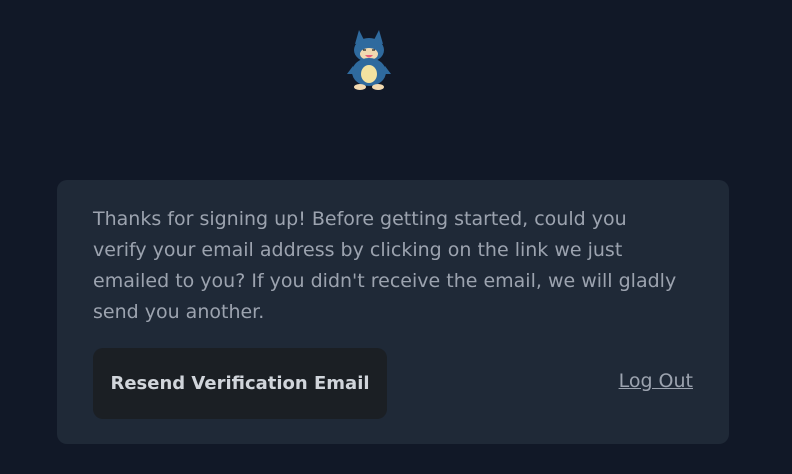  I want to click on logout-link: Log Out, so click(656, 381).